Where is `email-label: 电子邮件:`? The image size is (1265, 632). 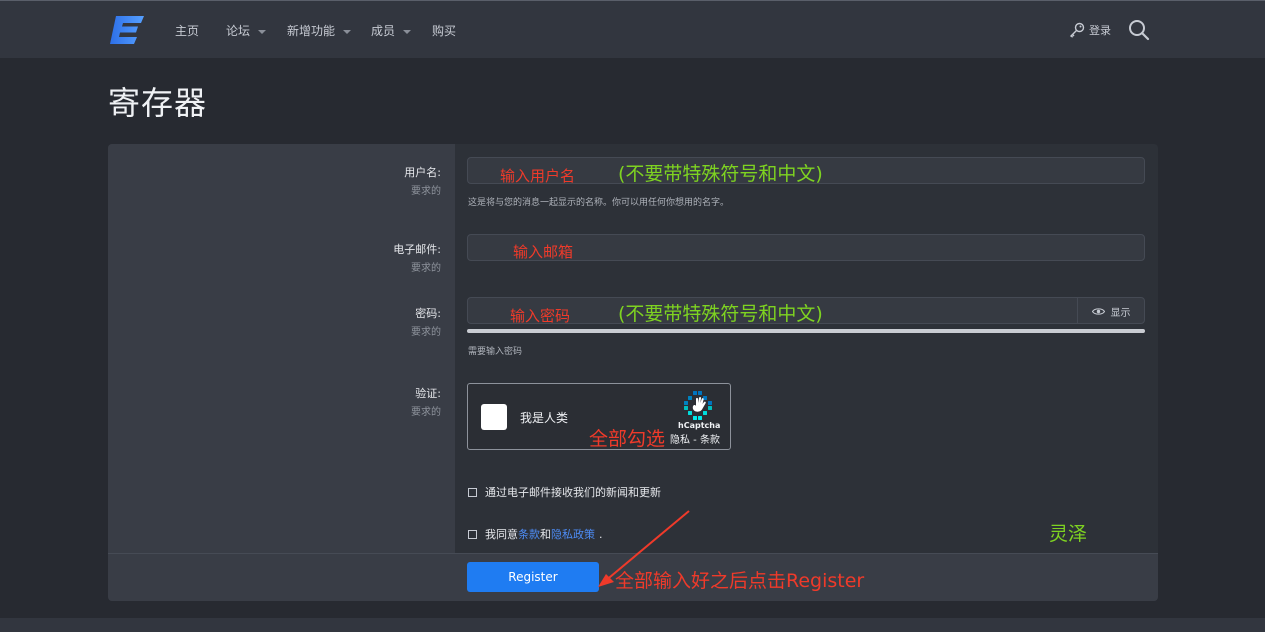
email-label: 电子邮件: is located at coordinates (417, 249).